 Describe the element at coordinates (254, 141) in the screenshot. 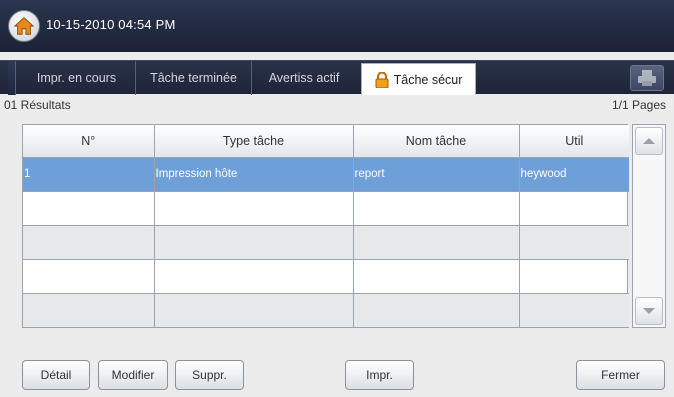

I see `column-header-type: Type tâche` at that location.